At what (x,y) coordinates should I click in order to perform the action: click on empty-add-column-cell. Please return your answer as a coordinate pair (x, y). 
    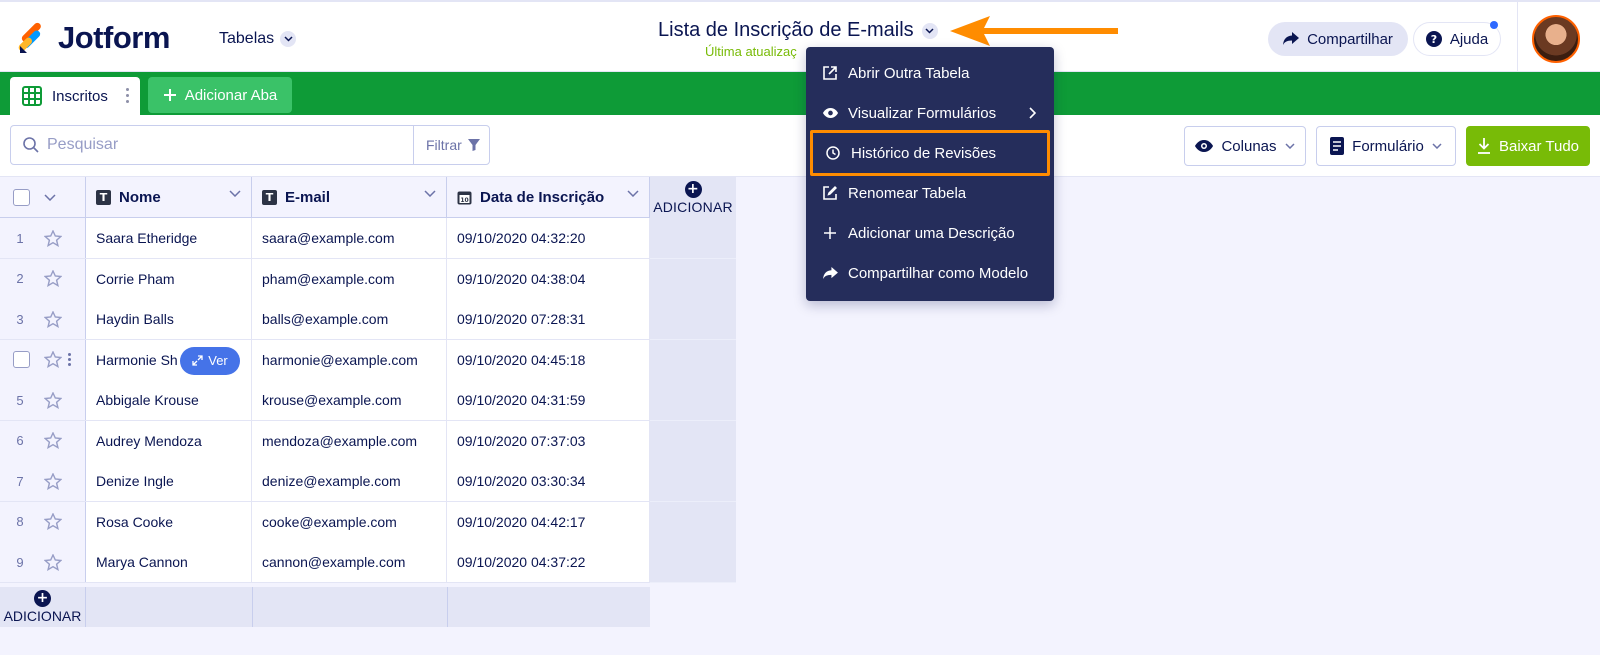
    Looking at the image, I should click on (693, 279).